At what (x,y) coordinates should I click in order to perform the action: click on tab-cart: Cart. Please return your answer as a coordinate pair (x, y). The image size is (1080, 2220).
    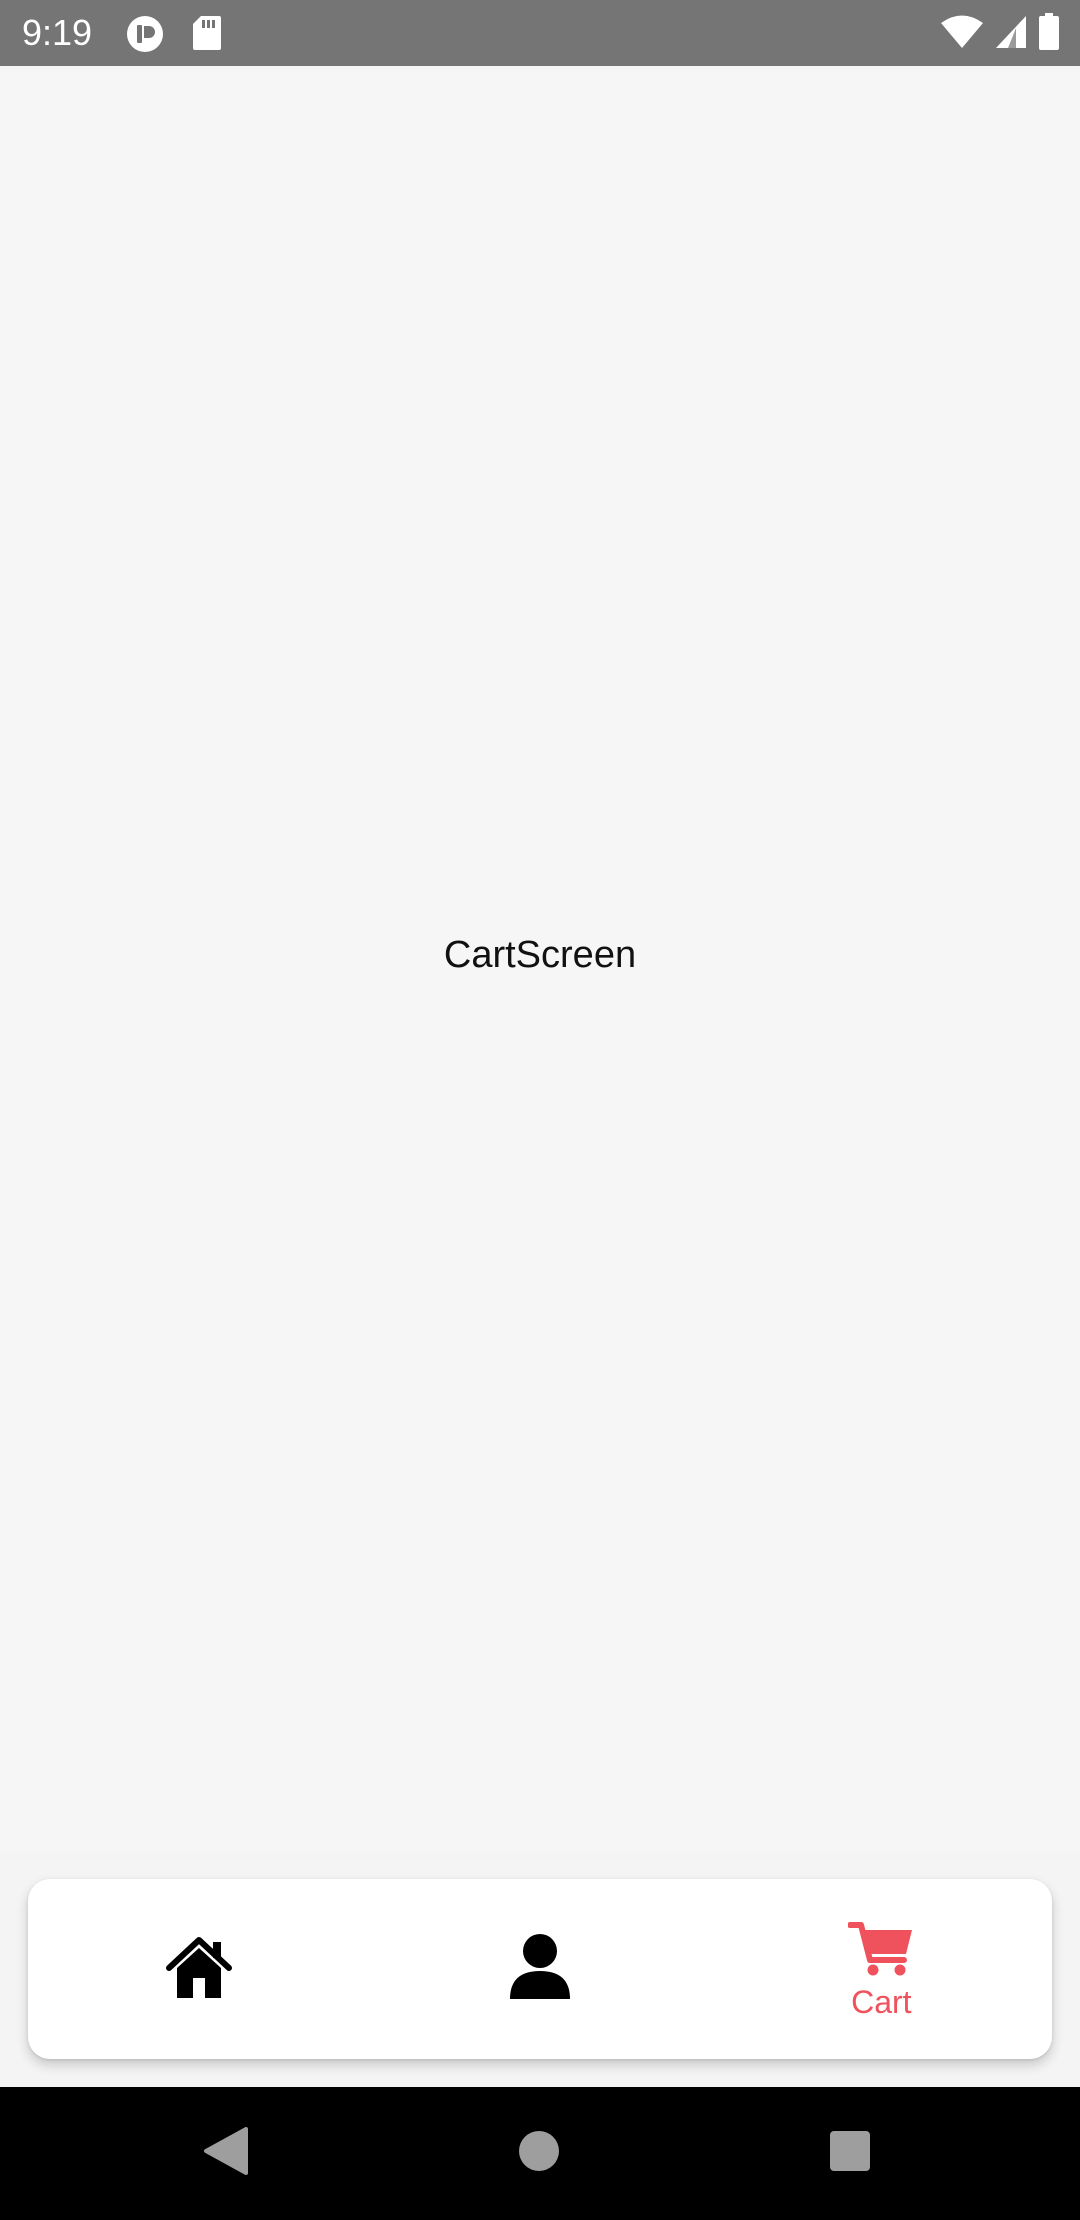
    Looking at the image, I should click on (881, 1969).